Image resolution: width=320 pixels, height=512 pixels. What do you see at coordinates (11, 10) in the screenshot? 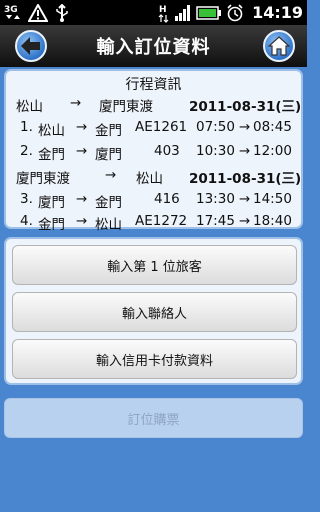
I see `network-label: 3G` at bounding box center [11, 10].